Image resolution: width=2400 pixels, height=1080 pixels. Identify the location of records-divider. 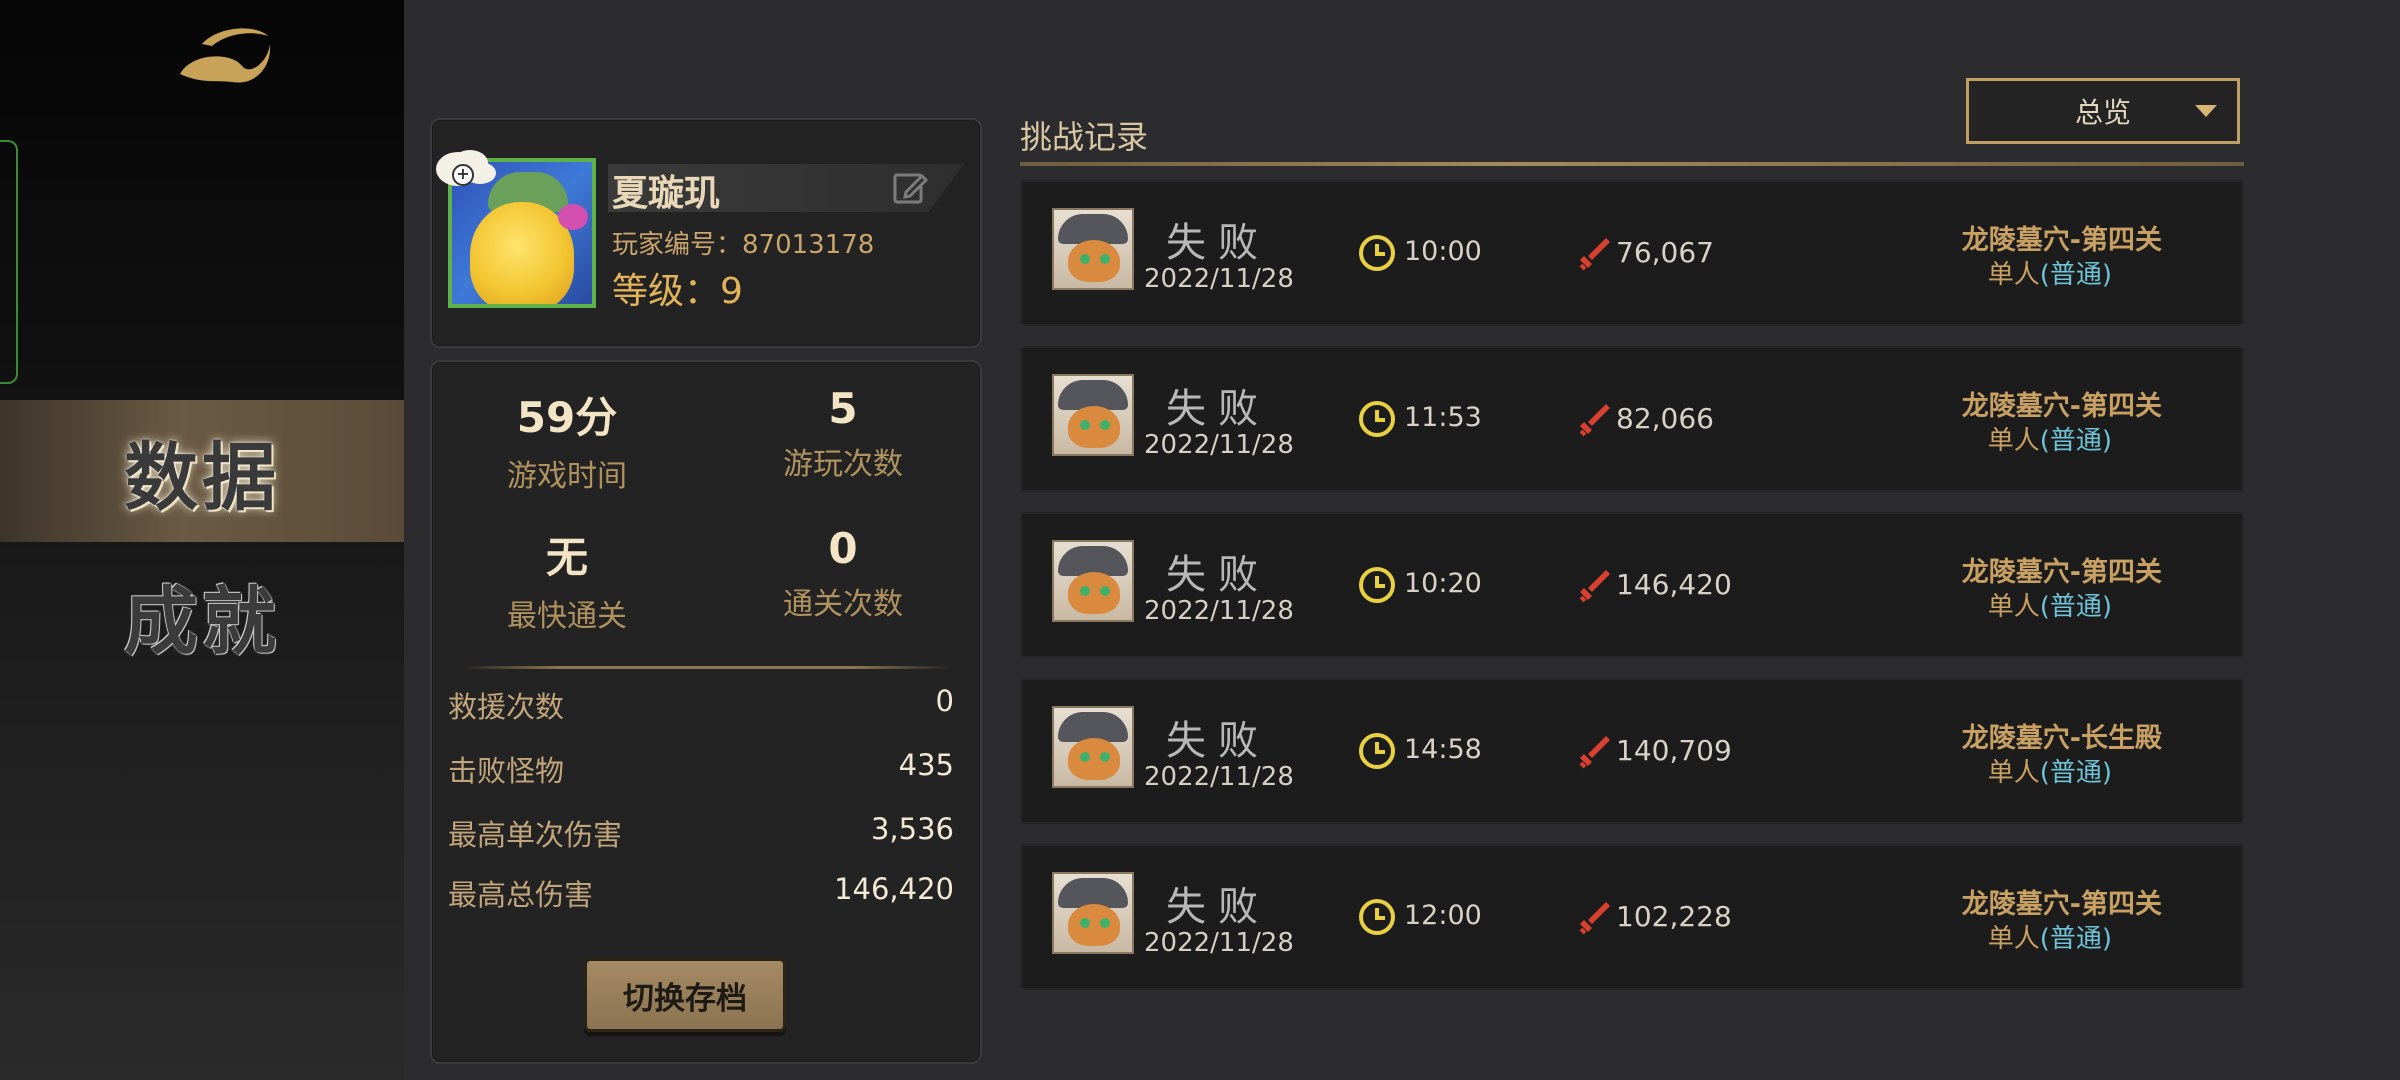
(1632, 164).